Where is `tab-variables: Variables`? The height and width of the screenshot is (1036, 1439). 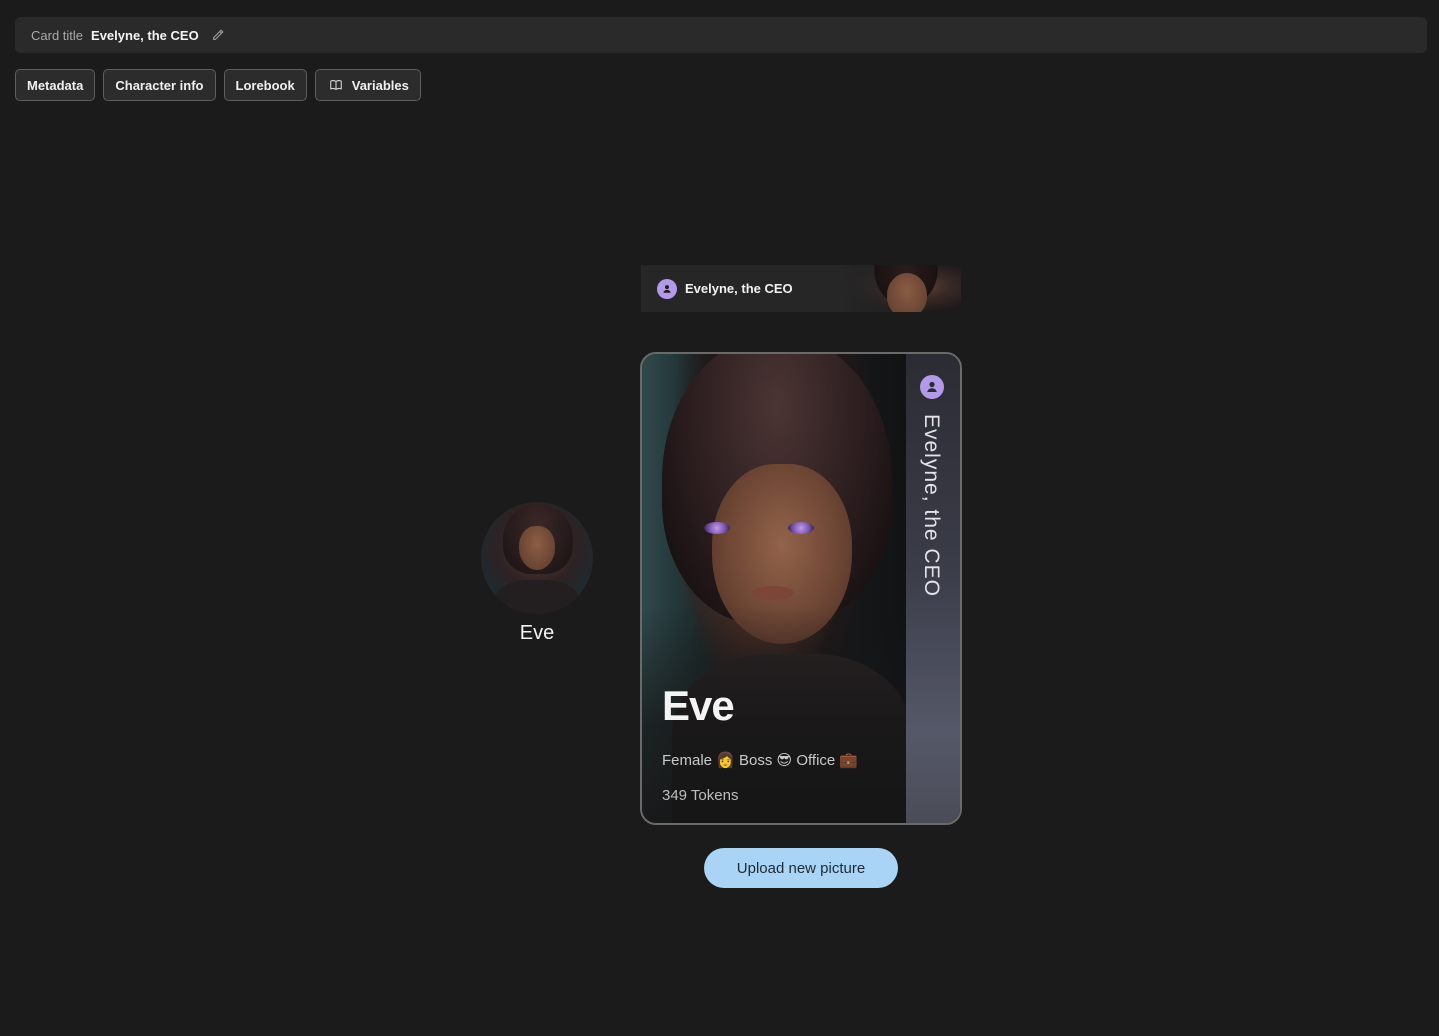
tab-variables: Variables is located at coordinates (367, 85).